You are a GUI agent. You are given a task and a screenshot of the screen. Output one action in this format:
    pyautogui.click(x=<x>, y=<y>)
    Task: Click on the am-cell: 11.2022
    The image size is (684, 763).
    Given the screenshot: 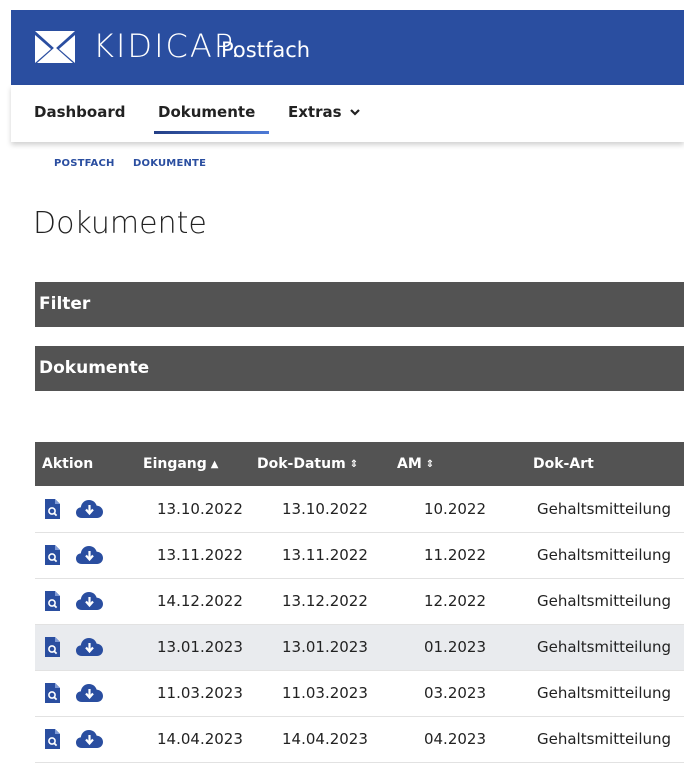 What is the action you would take?
    pyautogui.click(x=462, y=555)
    